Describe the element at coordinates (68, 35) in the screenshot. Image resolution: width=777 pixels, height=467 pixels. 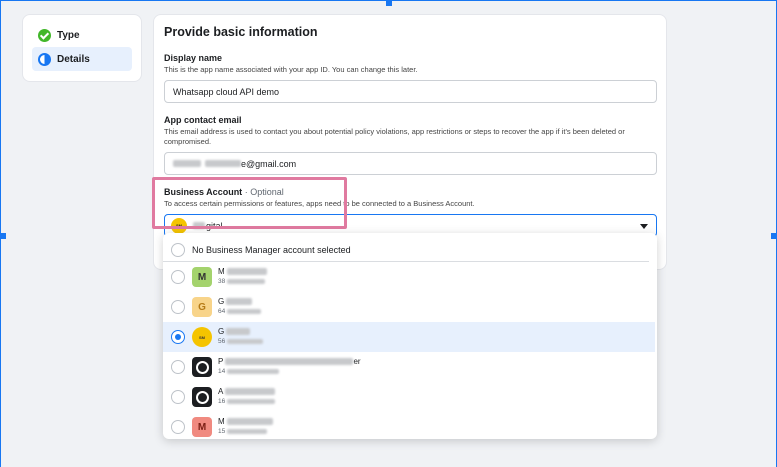
I see `step-type-label: Type` at that location.